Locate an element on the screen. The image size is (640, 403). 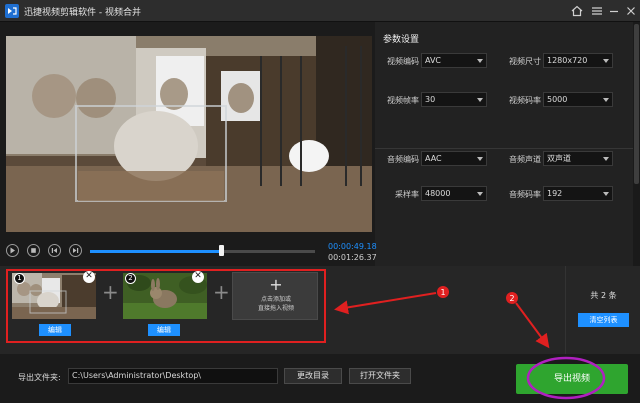
audio-channel-label: 音频声道 is located at coordinates (525, 159).